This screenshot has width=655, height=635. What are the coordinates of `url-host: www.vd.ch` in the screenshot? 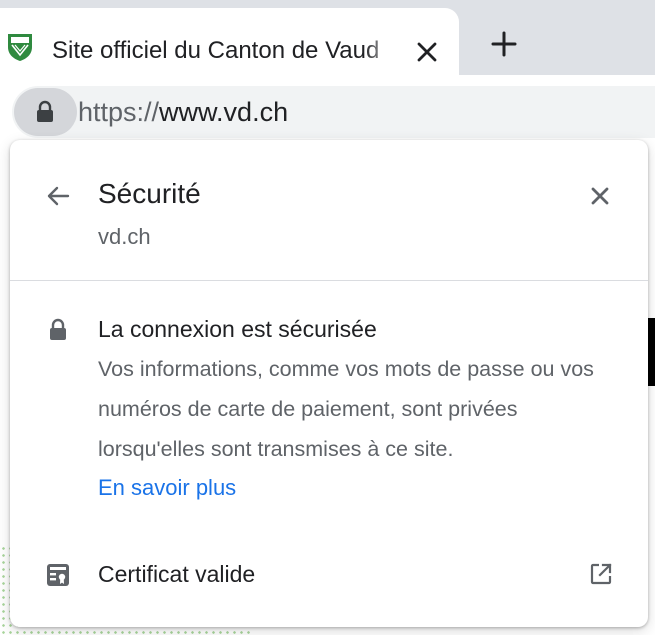 It's located at (224, 112).